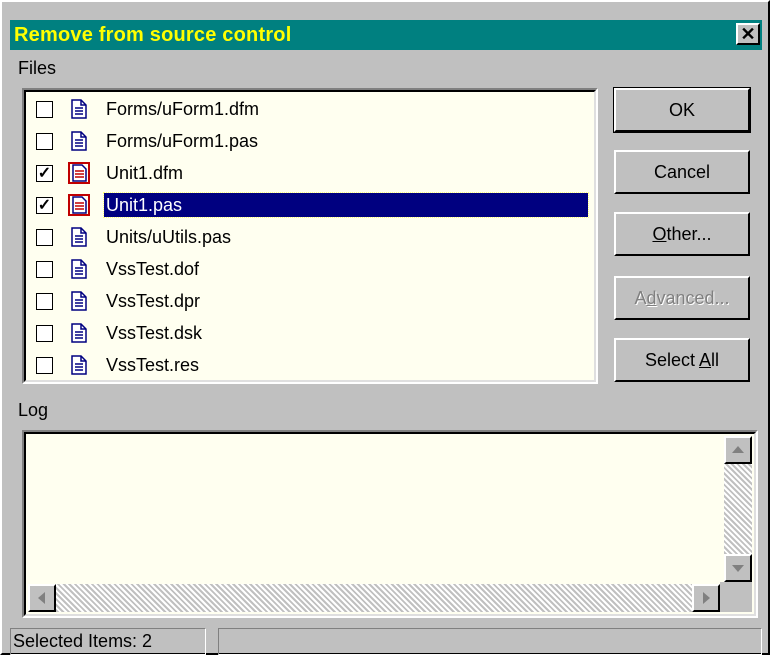  What do you see at coordinates (310, 333) in the screenshot?
I see `file-list-item: VssTest.dsk` at bounding box center [310, 333].